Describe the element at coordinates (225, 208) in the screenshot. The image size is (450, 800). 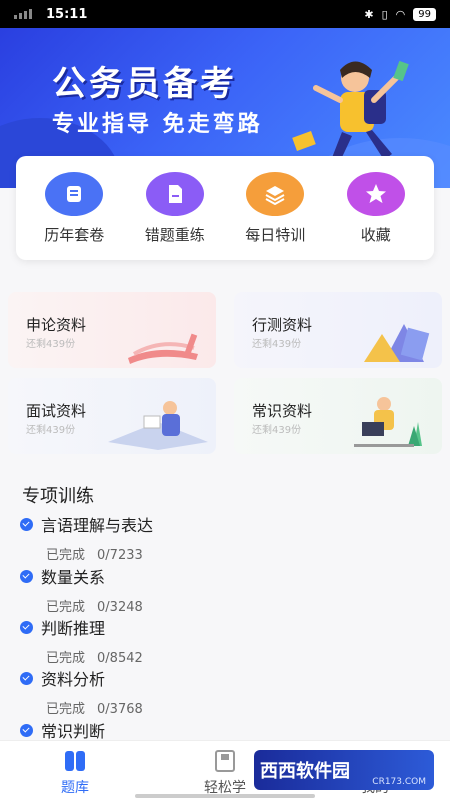
I see `quick-menu: 历年套卷 错题重练 每日特训 收藏` at that location.